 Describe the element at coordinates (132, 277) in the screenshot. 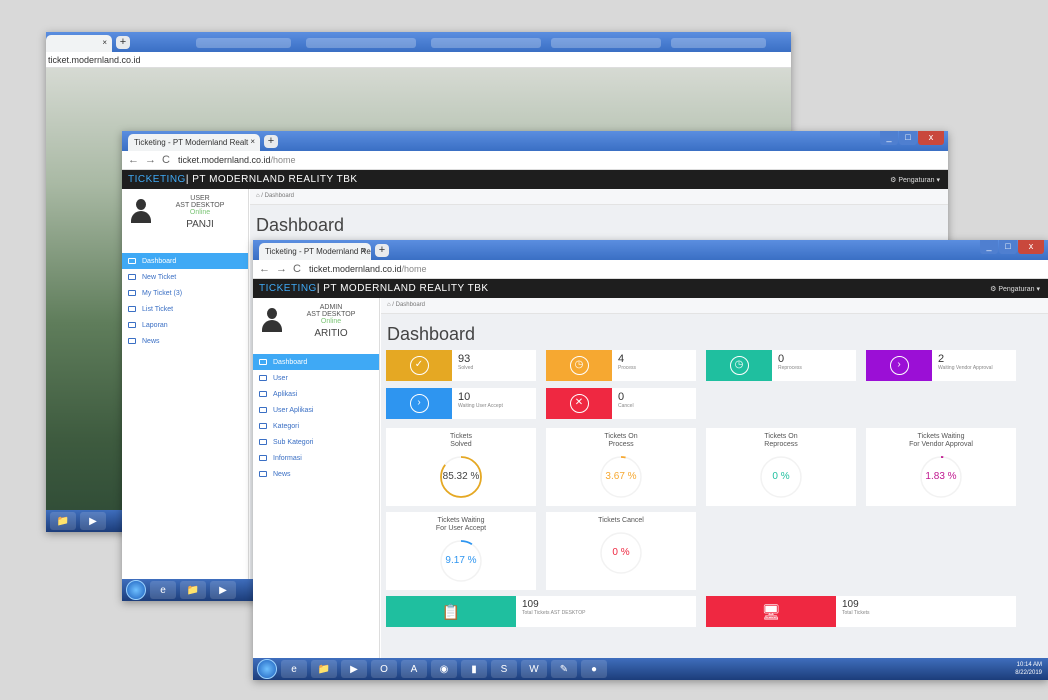

I see `calendar-icon` at that location.